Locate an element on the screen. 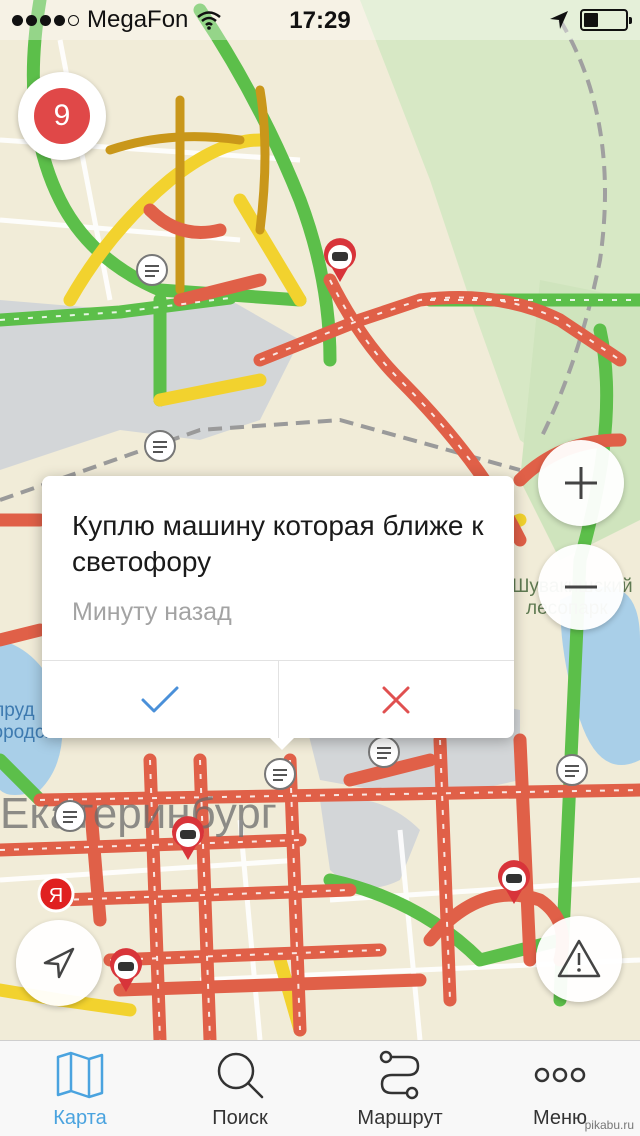 This screenshot has width=640, height=1136. svg-text: Я is located at coordinates (56, 896).